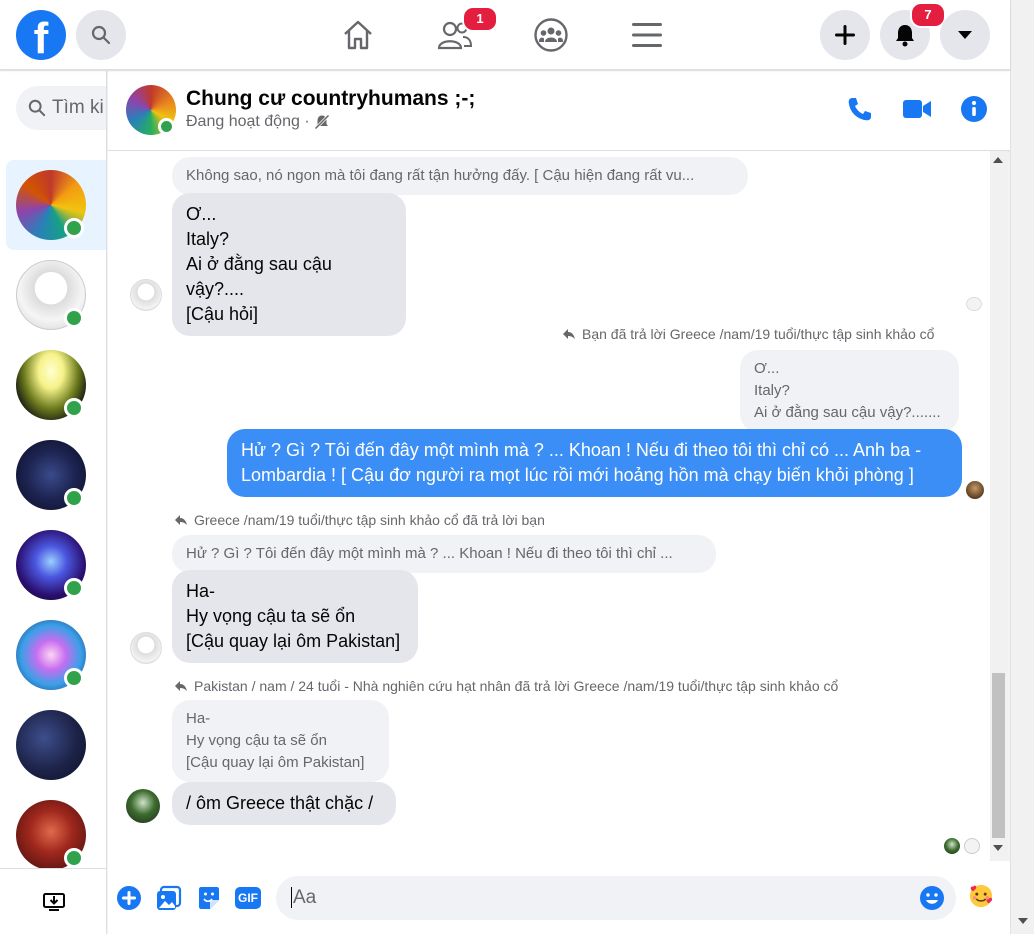 This screenshot has height=934, width=1034. I want to click on muted-bell-icon, so click(322, 122).